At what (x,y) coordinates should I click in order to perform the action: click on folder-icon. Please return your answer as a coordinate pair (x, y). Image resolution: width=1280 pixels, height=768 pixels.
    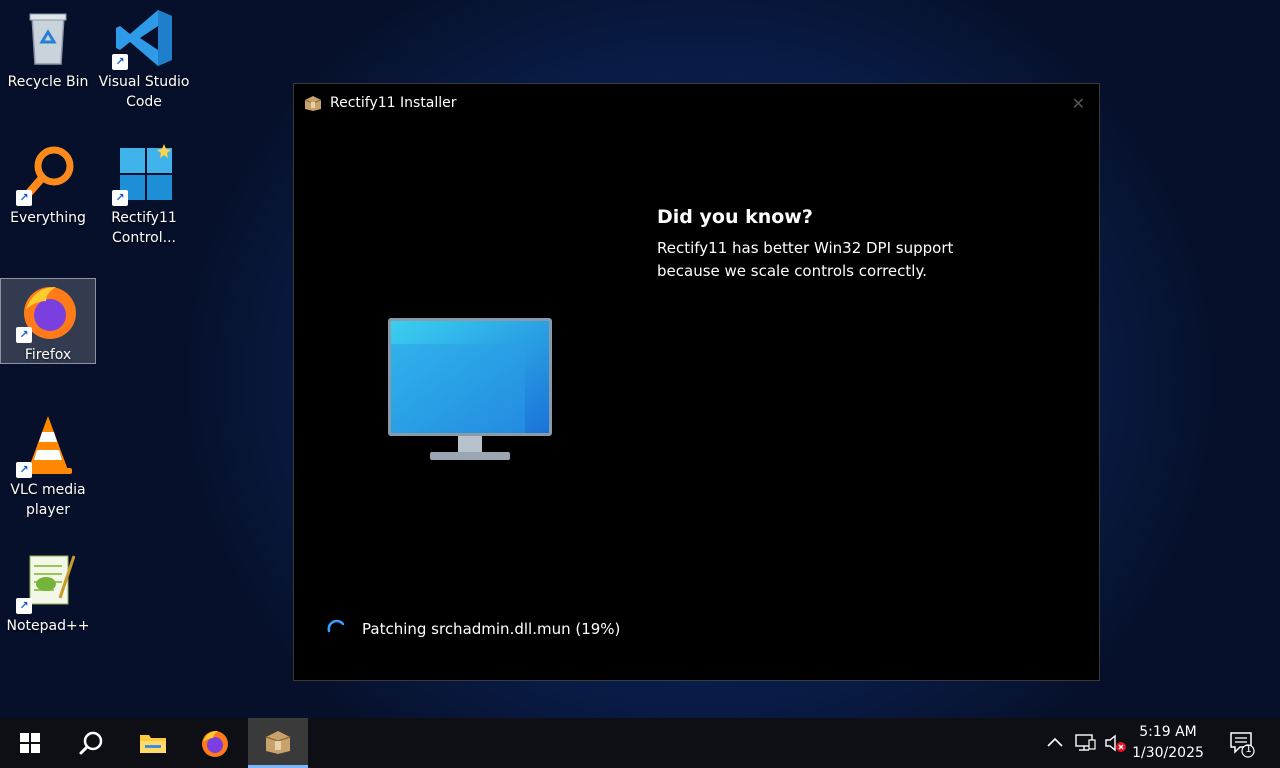
    Looking at the image, I should click on (153, 744).